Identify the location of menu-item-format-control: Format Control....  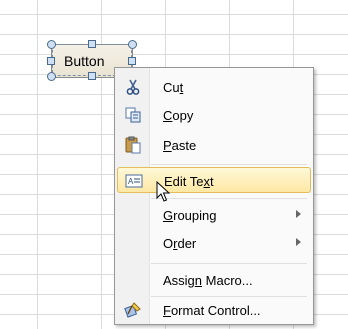
(214, 310).